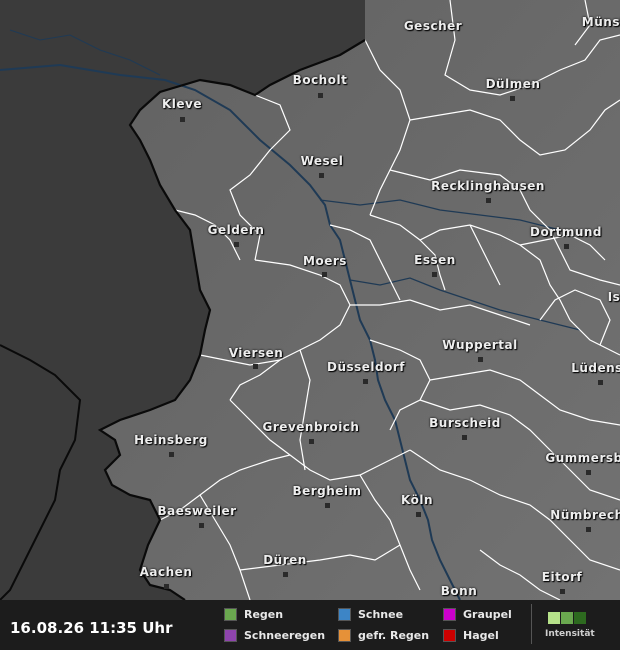  Describe the element at coordinates (570, 634) in the screenshot. I see `intensity-label: Intensität` at that location.